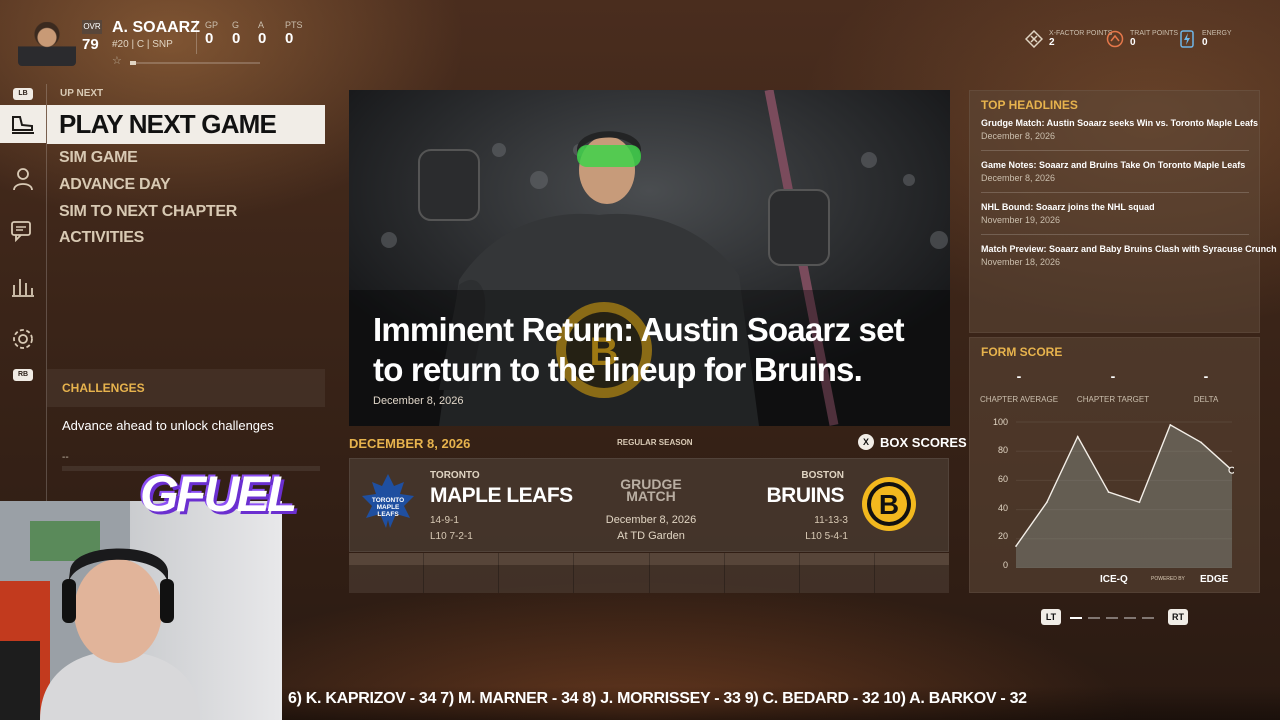 This screenshot has width=1280, height=720. Describe the element at coordinates (47, 44) in the screenshot. I see `player-avatar` at that location.